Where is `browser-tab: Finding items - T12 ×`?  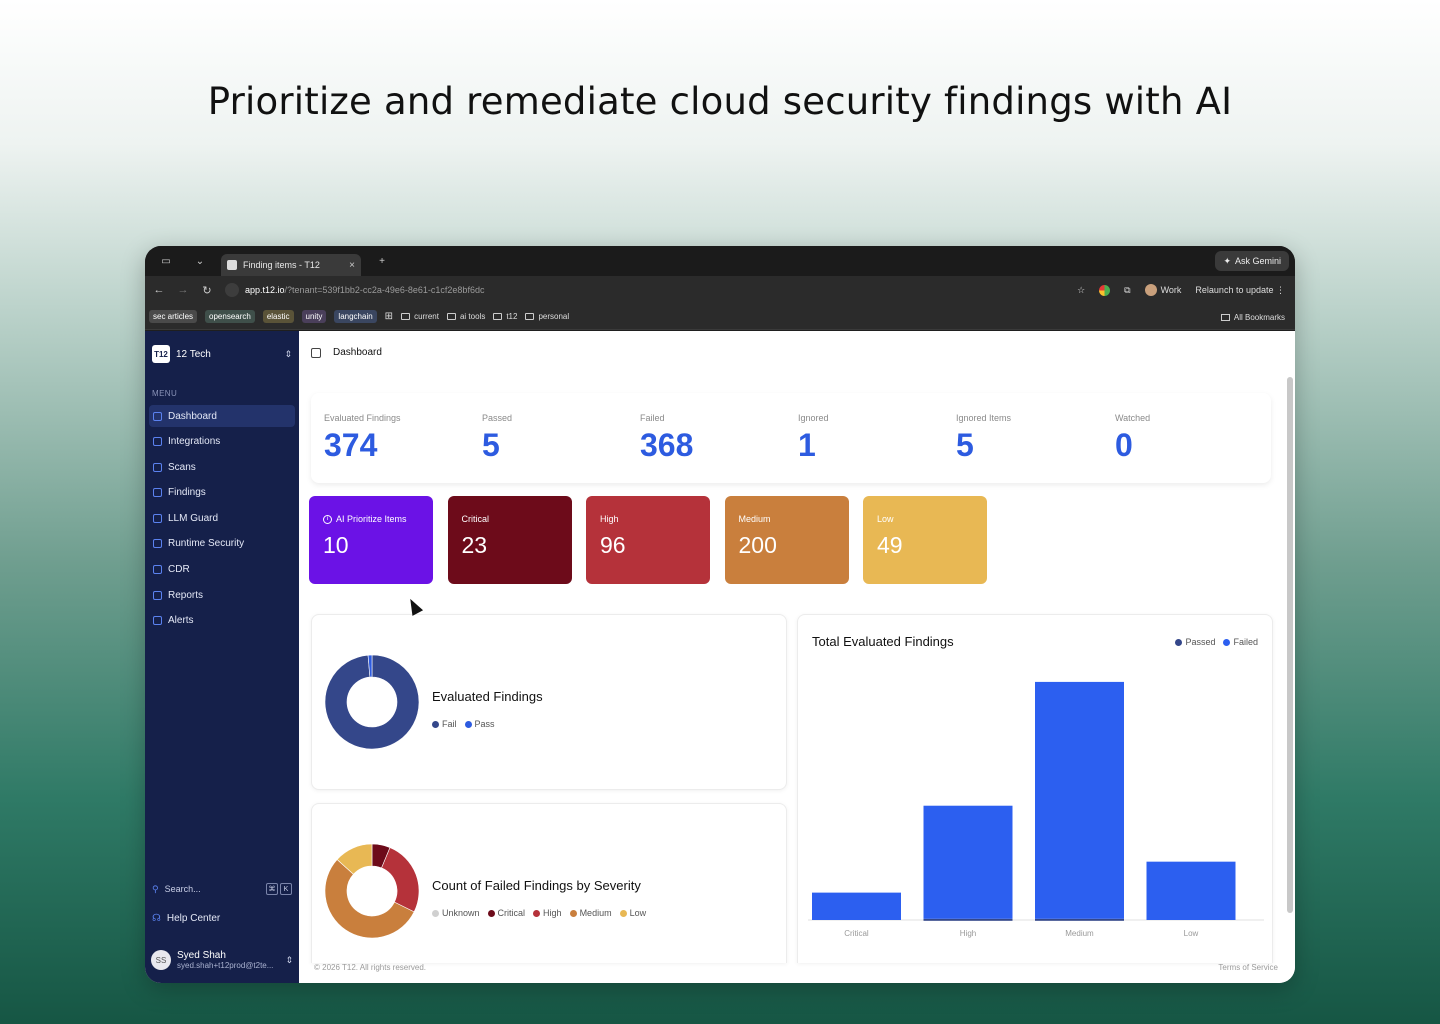
browser-tab: Finding items - T12 × is located at coordinates (291, 265).